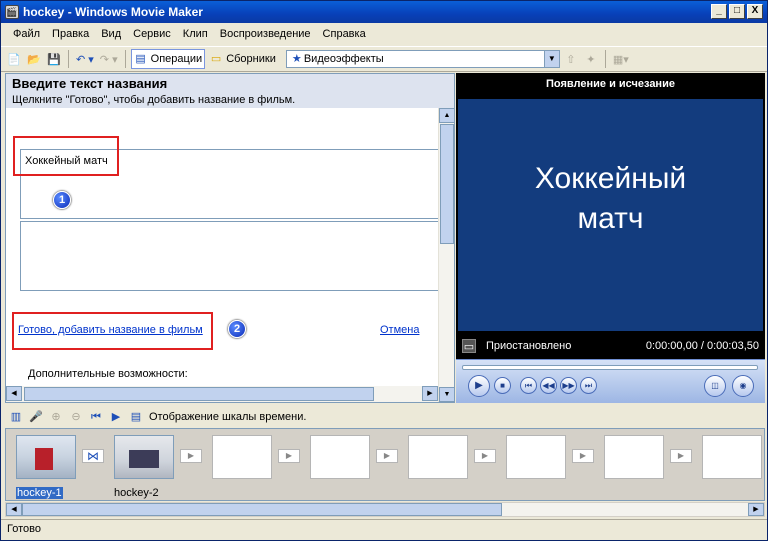  What do you see at coordinates (702, 346) in the screenshot?
I see `playback-time: 0:00:00,00 / 0:00:03,50` at bounding box center [702, 346].